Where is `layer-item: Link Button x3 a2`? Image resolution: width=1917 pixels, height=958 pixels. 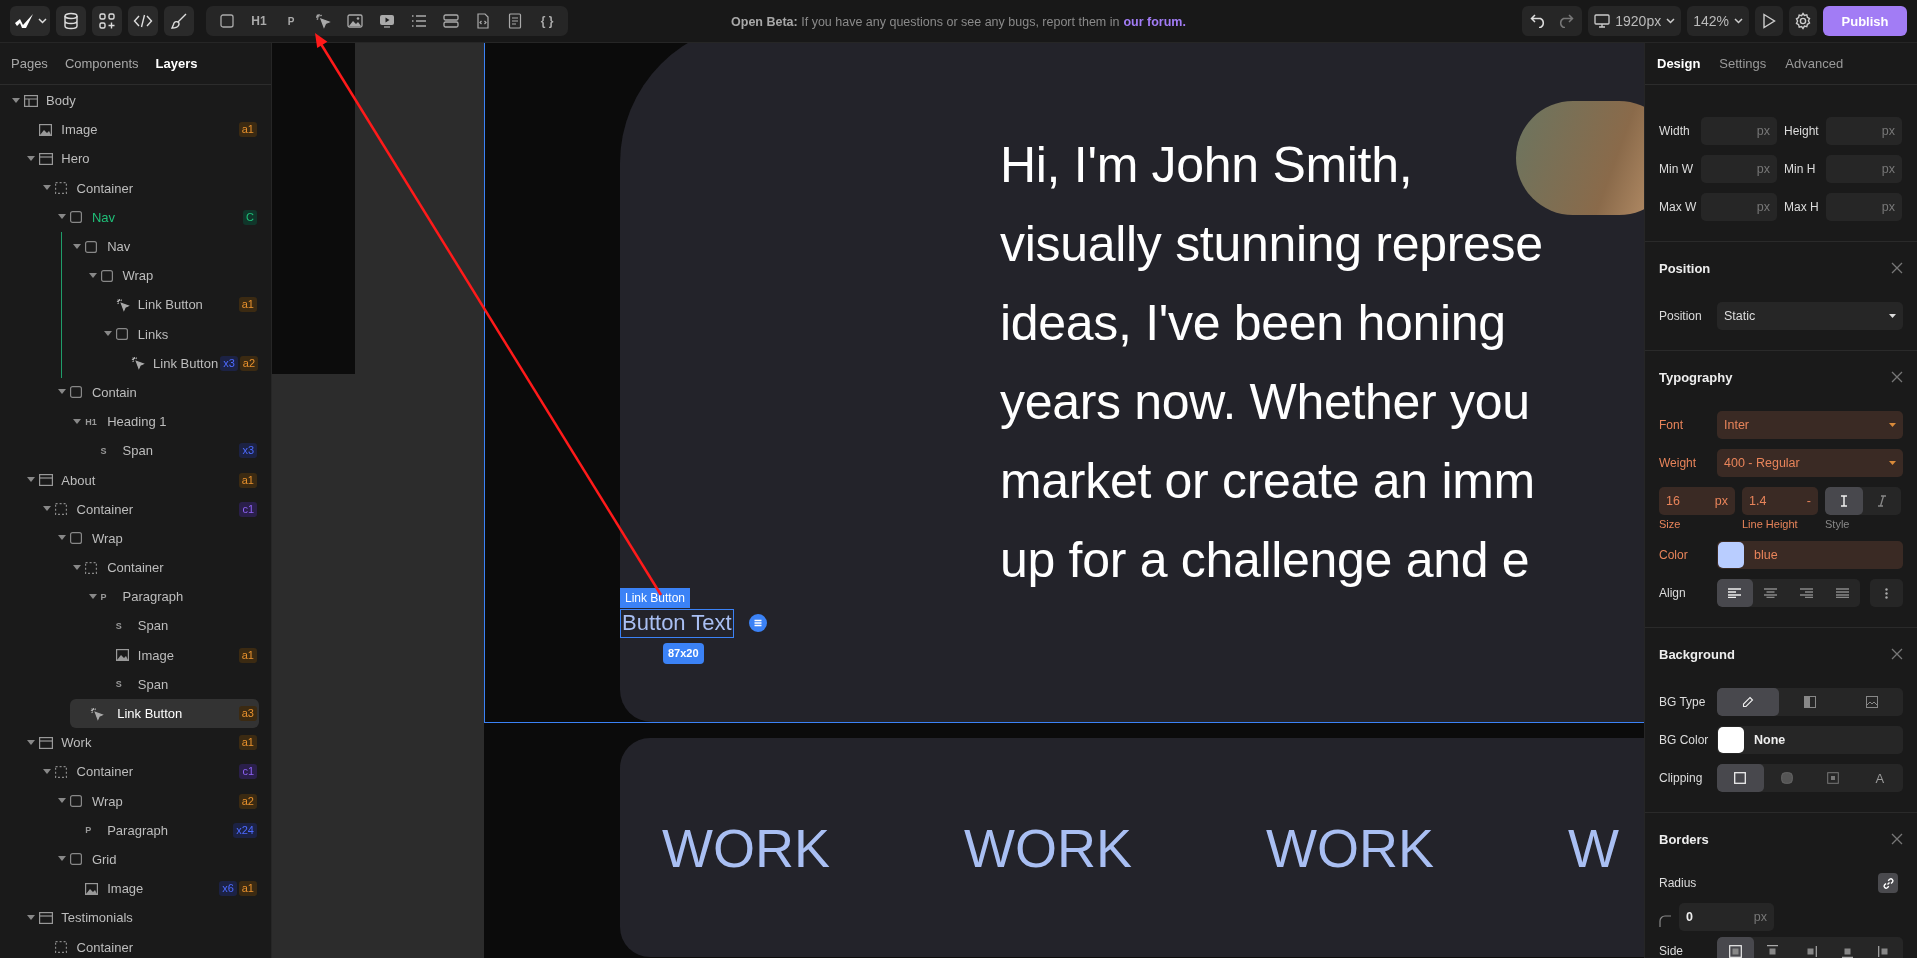 layer-item: Link Button x3 a2 is located at coordinates (187, 363).